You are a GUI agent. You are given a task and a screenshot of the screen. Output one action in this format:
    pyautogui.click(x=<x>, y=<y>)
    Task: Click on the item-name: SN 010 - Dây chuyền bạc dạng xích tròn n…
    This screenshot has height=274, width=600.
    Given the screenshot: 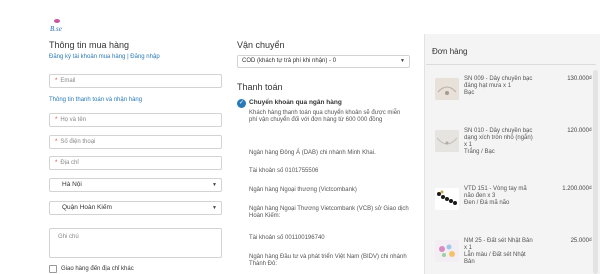 What is the action you would take?
    pyautogui.click(x=499, y=142)
    